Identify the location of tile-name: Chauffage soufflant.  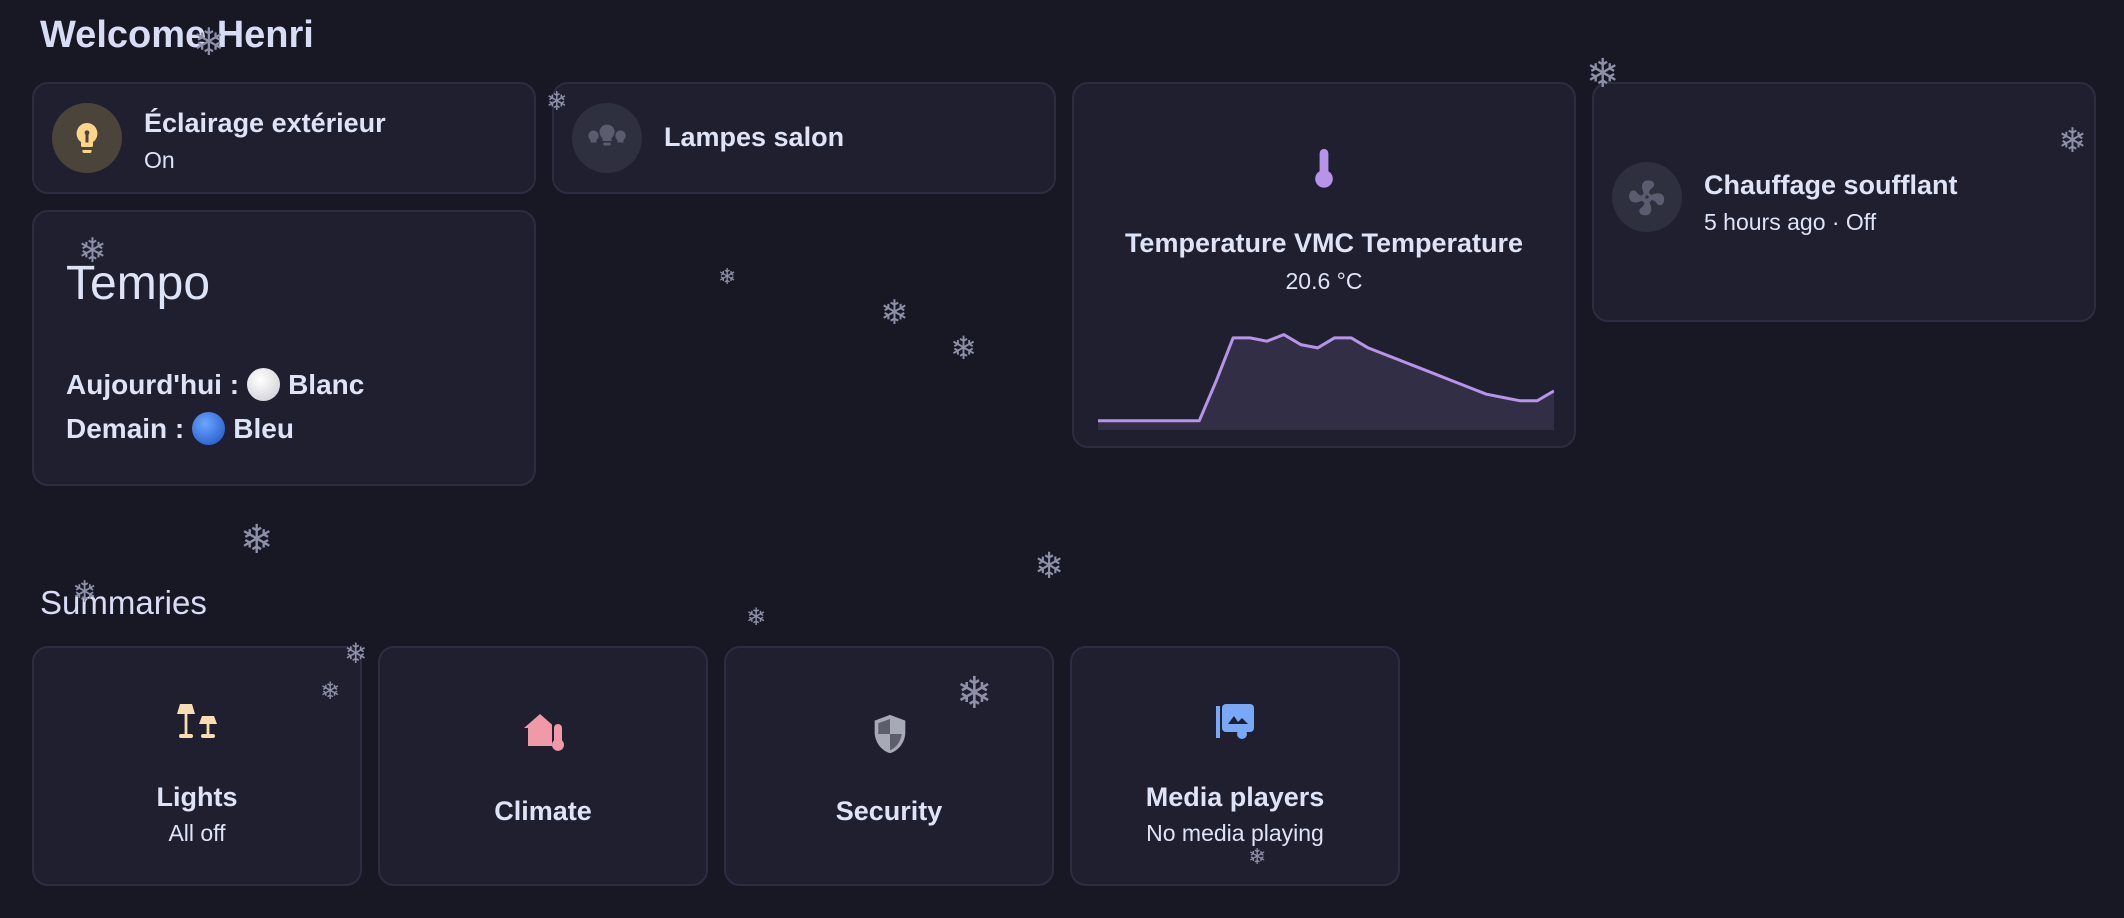
(1831, 185).